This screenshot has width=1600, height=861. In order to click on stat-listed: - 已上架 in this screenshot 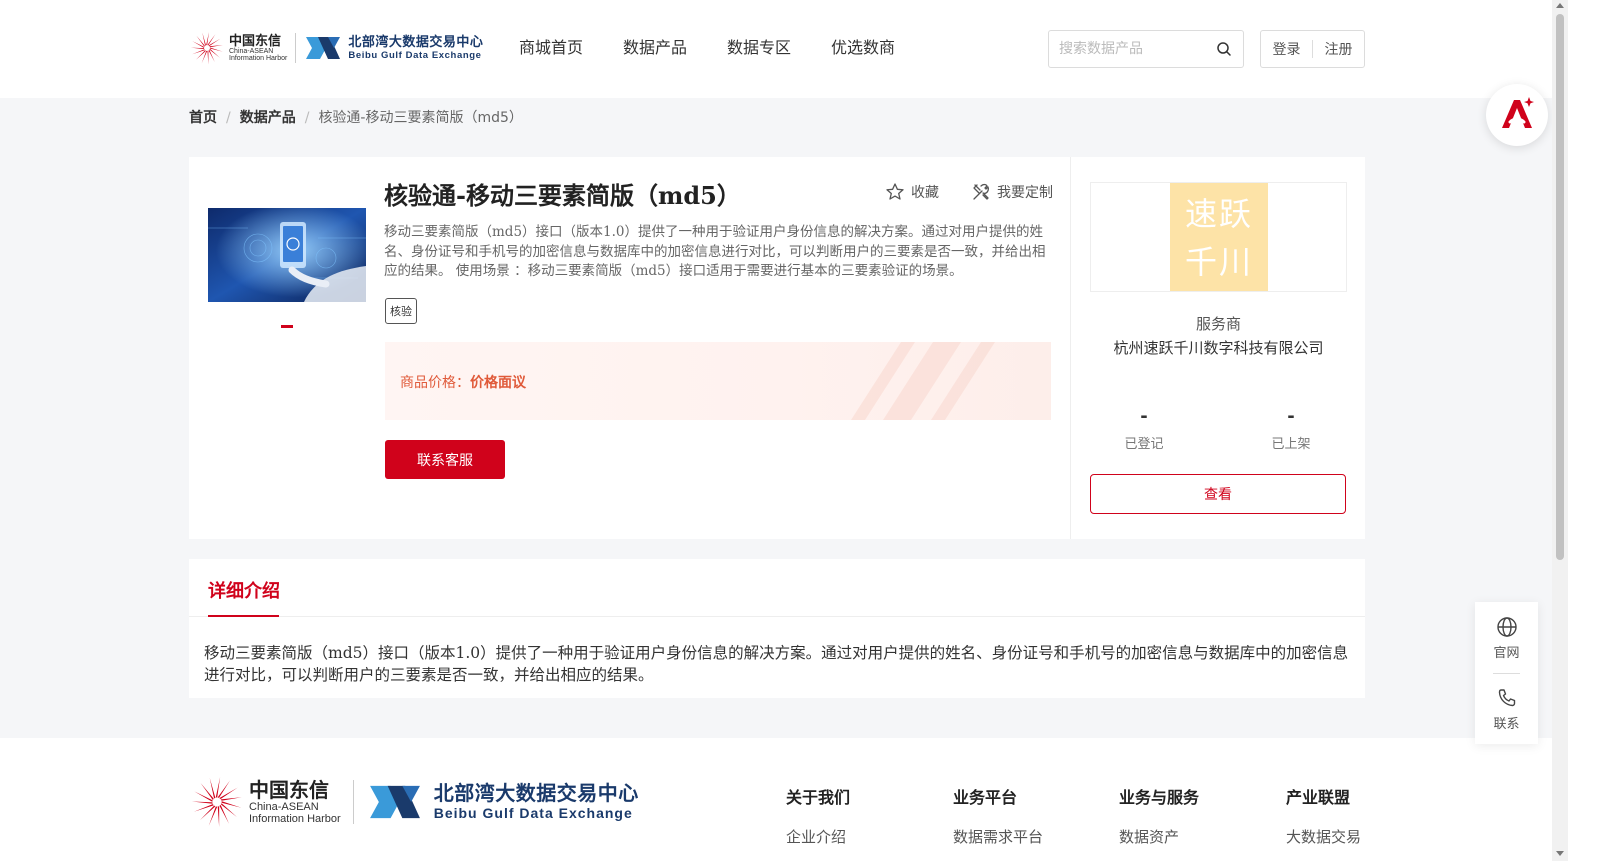, I will do `click(1291, 428)`.